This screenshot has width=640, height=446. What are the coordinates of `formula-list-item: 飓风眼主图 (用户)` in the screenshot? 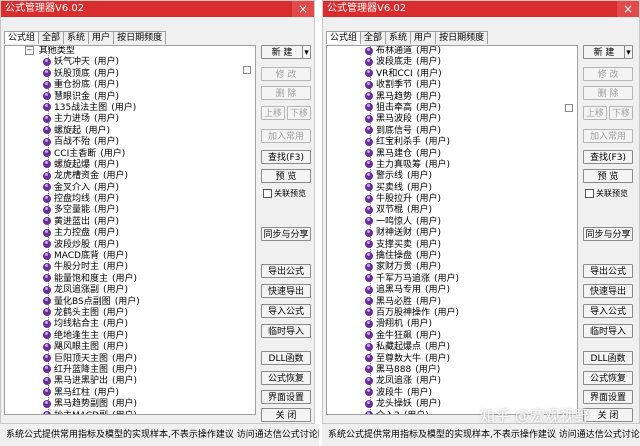 It's located at (130, 347).